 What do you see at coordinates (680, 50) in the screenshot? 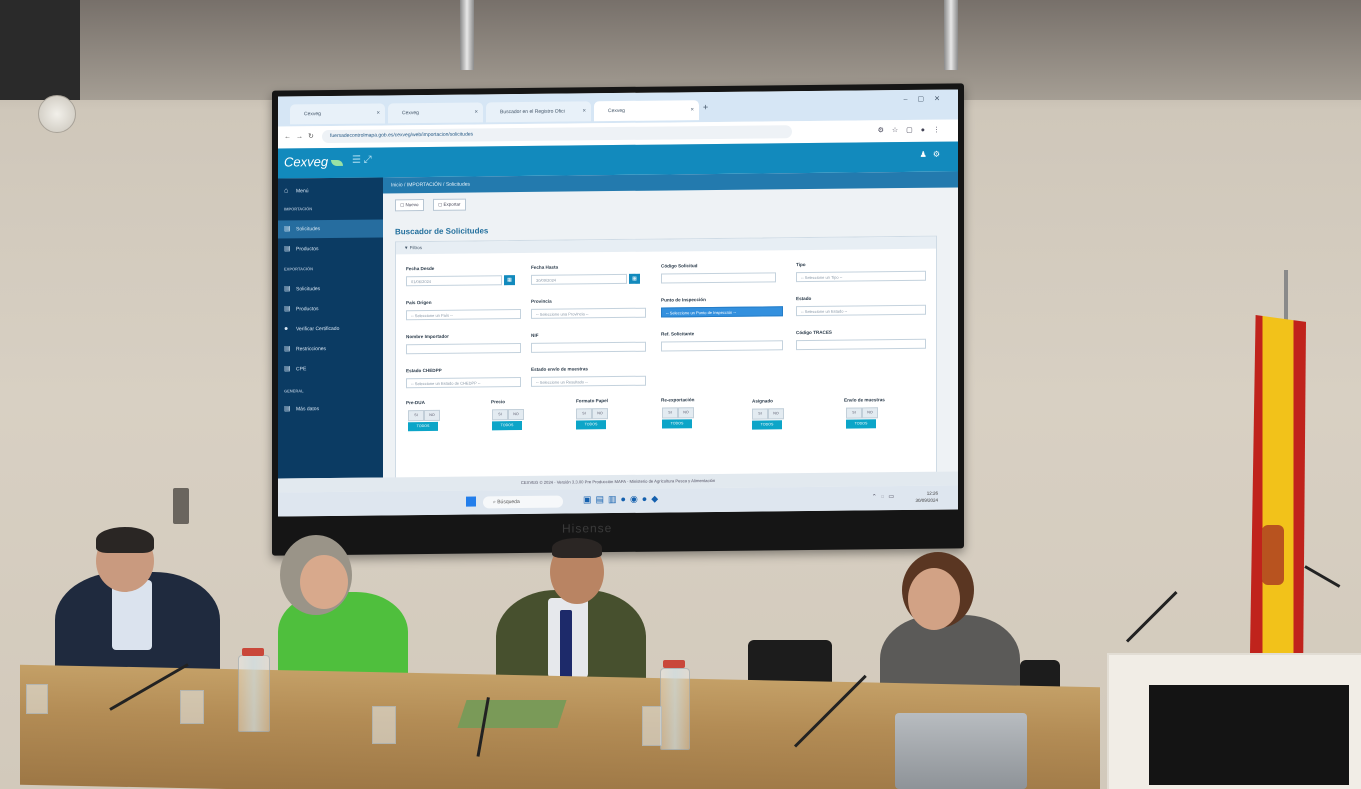
I see `ceiling-band` at bounding box center [680, 50].